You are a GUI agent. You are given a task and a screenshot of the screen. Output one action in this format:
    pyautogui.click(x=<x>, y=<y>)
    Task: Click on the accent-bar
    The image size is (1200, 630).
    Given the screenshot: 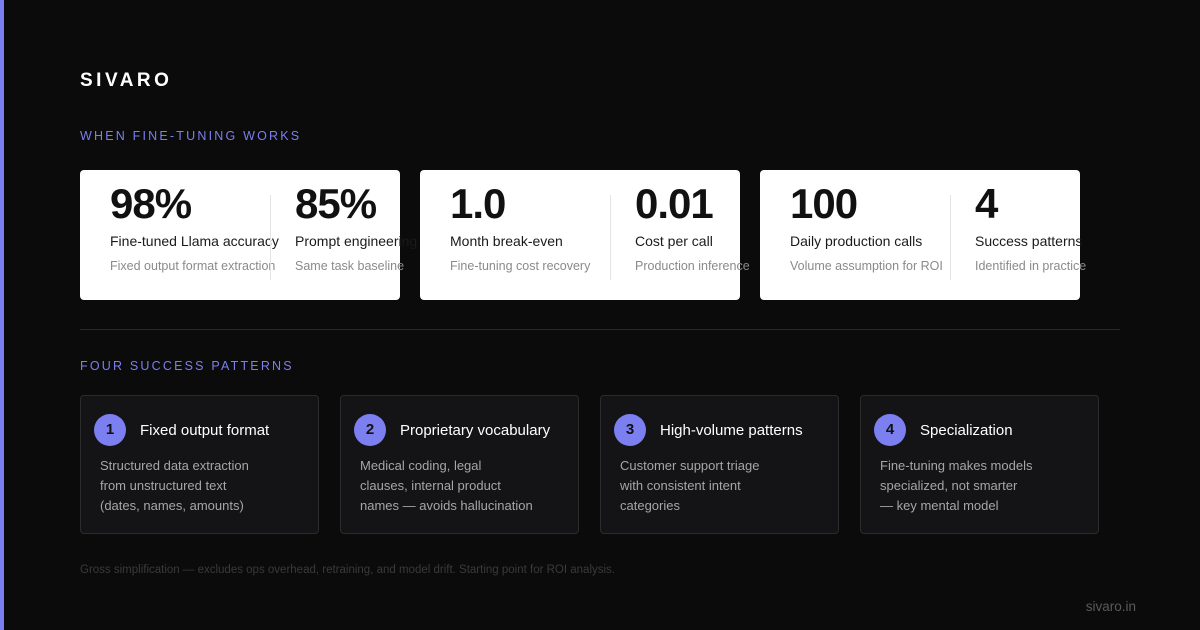 What is the action you would take?
    pyautogui.click(x=2, y=315)
    